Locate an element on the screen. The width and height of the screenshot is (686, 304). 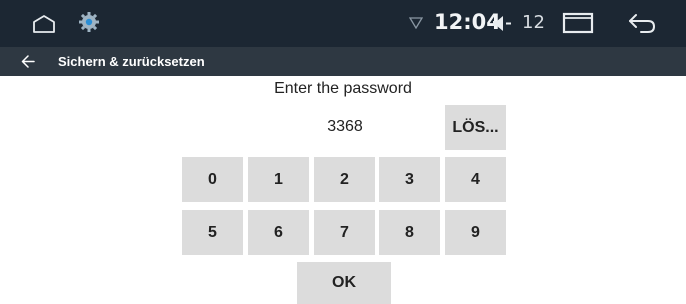
ok-button: OK is located at coordinates (344, 283).